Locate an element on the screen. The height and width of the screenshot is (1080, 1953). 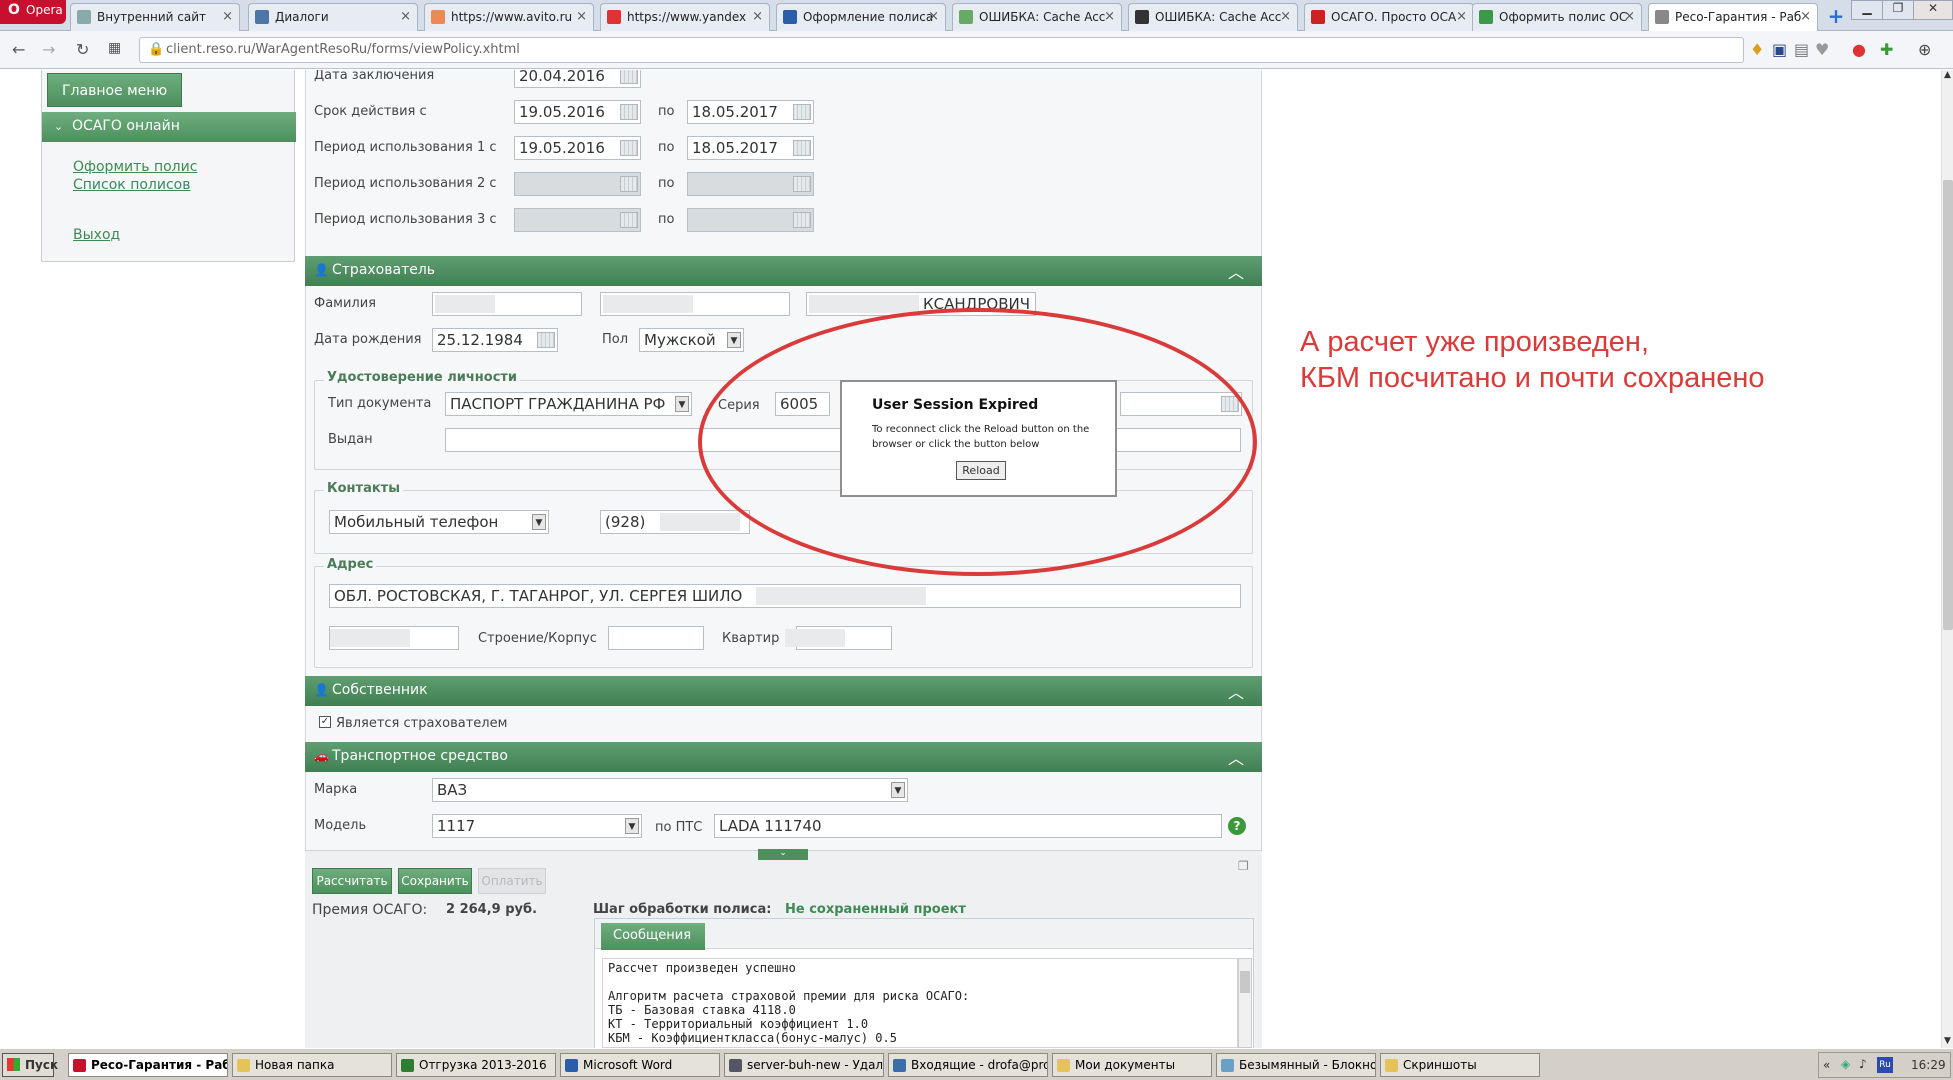
extension-icon: ♦ is located at coordinates (1757, 49).